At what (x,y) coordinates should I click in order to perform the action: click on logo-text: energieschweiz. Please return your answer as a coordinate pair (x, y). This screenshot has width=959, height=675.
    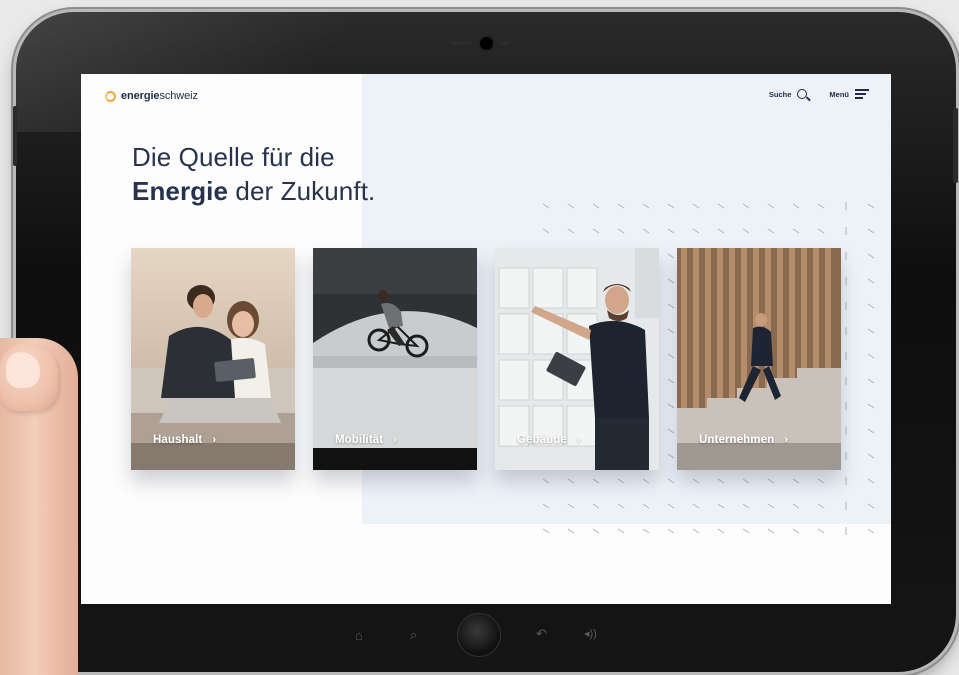
    Looking at the image, I should click on (159, 96).